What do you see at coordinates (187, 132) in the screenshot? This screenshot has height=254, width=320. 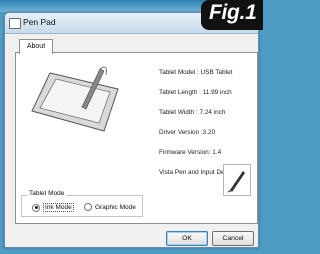 I see `driver-version-text: Driver Version :3.20` at bounding box center [187, 132].